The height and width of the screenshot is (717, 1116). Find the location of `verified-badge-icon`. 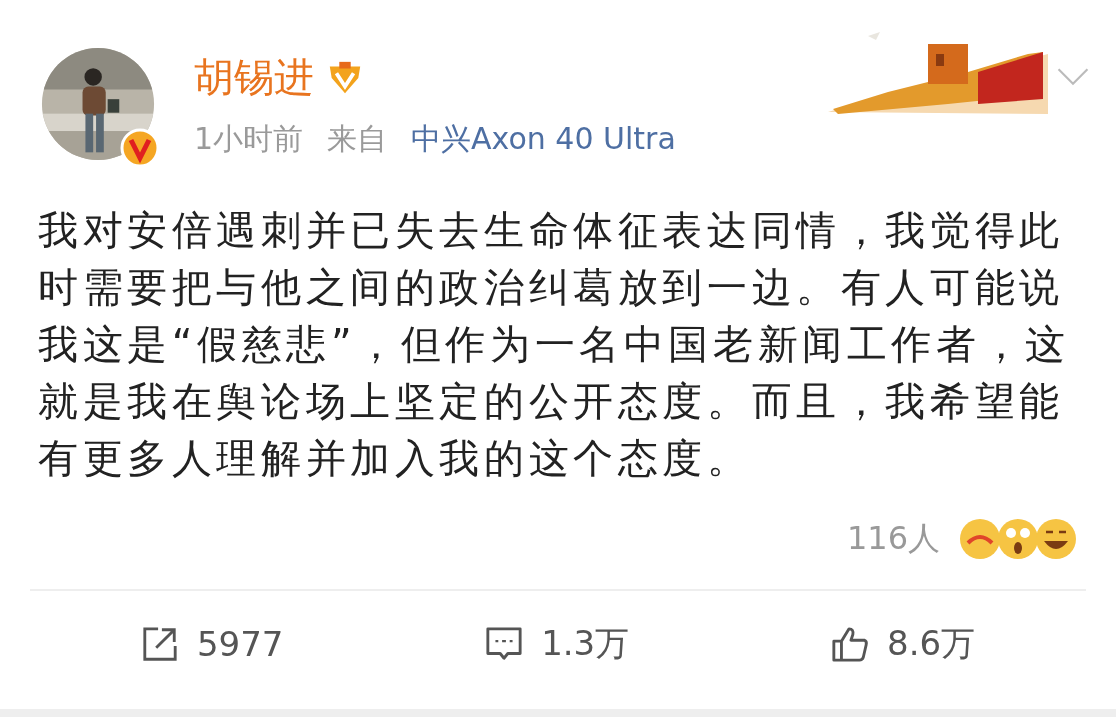

verified-badge-icon is located at coordinates (140, 148).